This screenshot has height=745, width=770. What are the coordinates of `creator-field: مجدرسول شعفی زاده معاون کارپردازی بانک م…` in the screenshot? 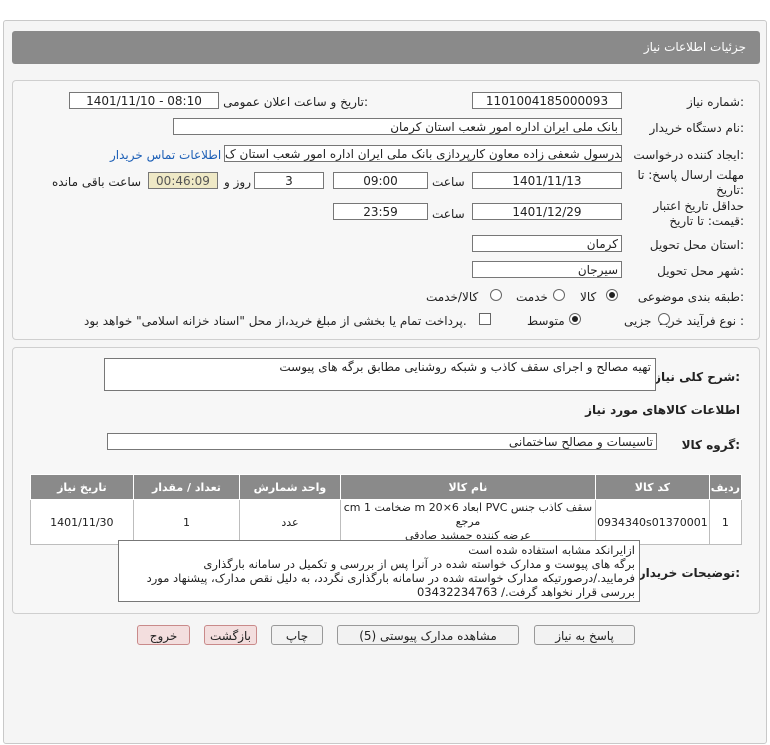 It's located at (423, 153).